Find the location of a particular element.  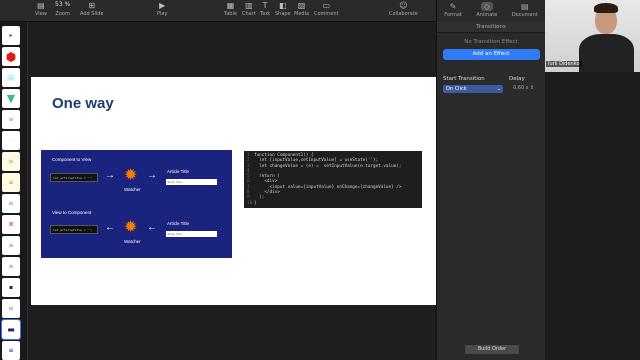

slide-navigator: ▸ ⬢ ⚛ ▼ ≡ · ≡ ≡ ≡ ≣ ≡ ≡ ▪ ≡ ▬ ≡ is located at coordinates (14, 191).